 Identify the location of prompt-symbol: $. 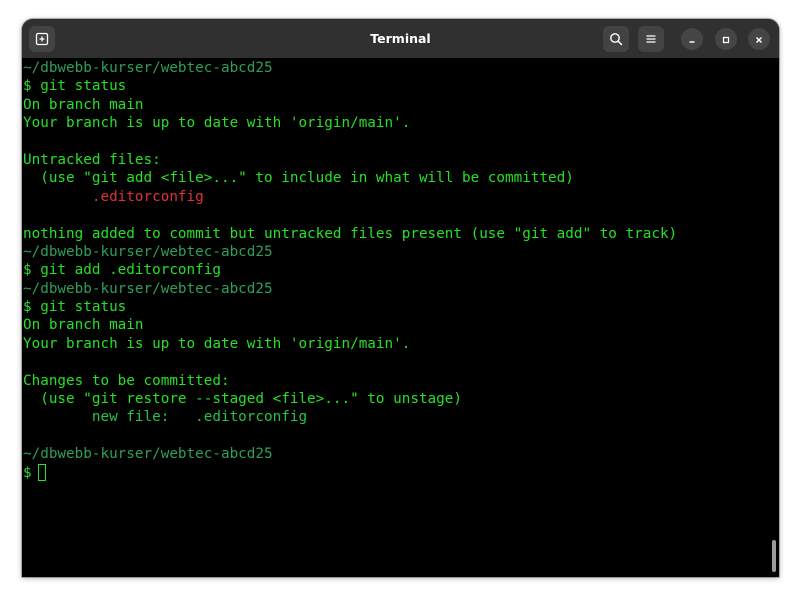
(27, 472).